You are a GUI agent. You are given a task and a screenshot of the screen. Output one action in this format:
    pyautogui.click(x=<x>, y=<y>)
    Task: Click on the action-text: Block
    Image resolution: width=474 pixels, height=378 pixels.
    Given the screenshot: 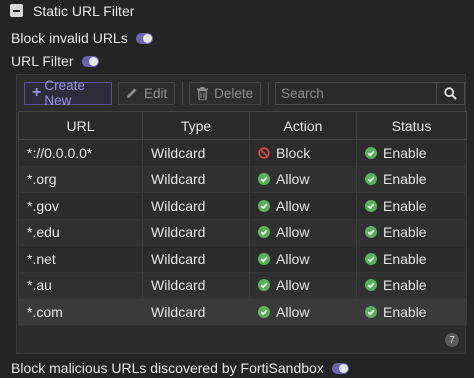 What is the action you would take?
    pyautogui.click(x=293, y=152)
    